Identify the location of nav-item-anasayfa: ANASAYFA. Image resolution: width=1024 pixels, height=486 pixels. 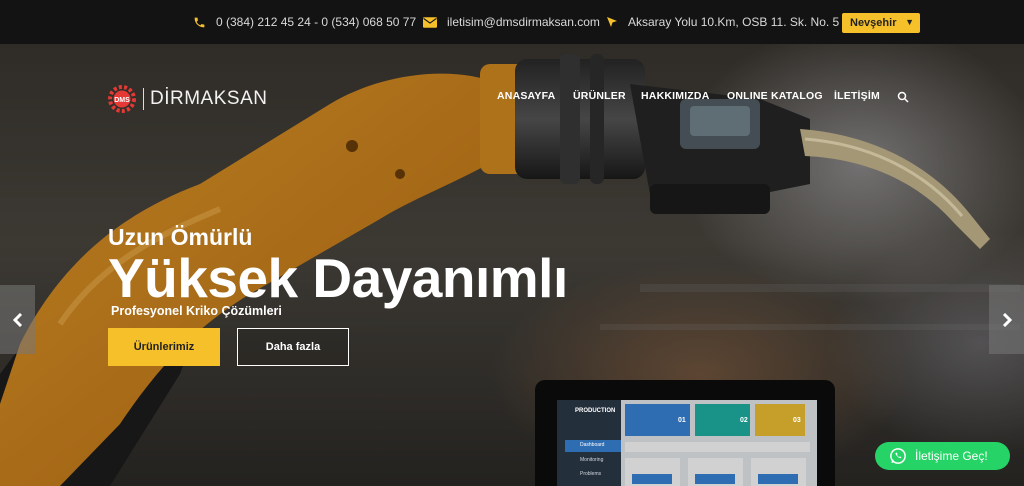
(526, 96).